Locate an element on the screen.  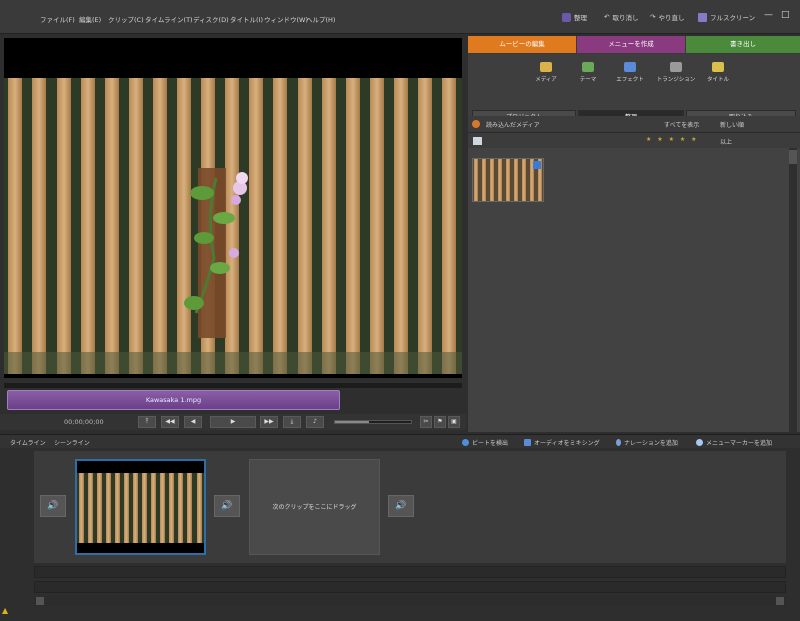
media-list-header: 読み込んだメディア すべてを表示 新しい順 is located at coordinates (634, 124).